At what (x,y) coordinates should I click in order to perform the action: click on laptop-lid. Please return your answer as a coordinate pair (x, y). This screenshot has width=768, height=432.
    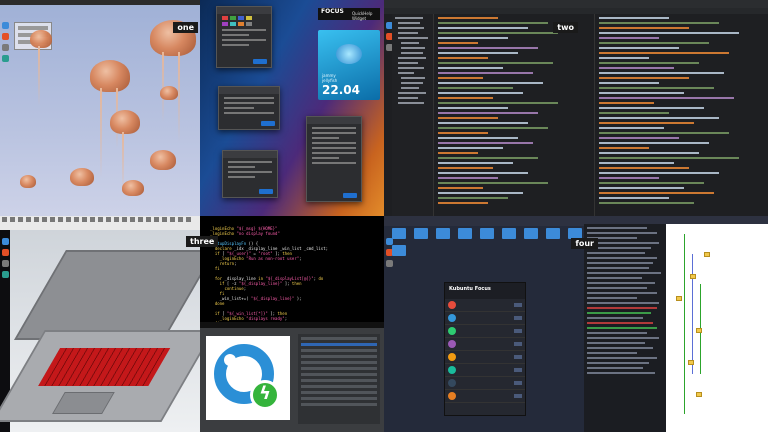
    Looking at the image, I should click on (115, 295).